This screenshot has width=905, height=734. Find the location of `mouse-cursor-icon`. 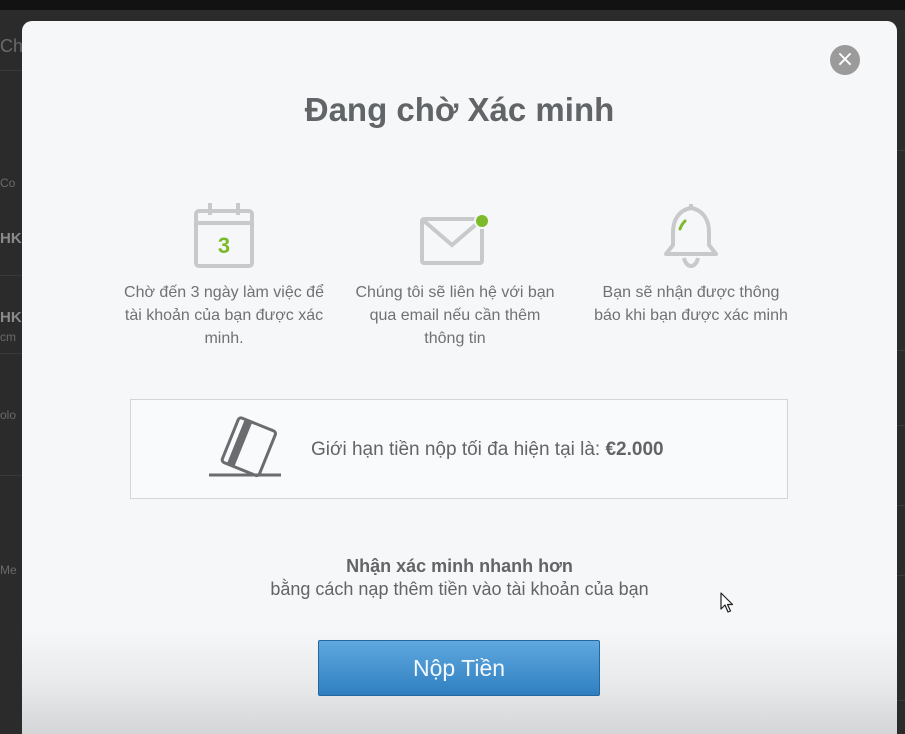

mouse-cursor-icon is located at coordinates (727, 602).